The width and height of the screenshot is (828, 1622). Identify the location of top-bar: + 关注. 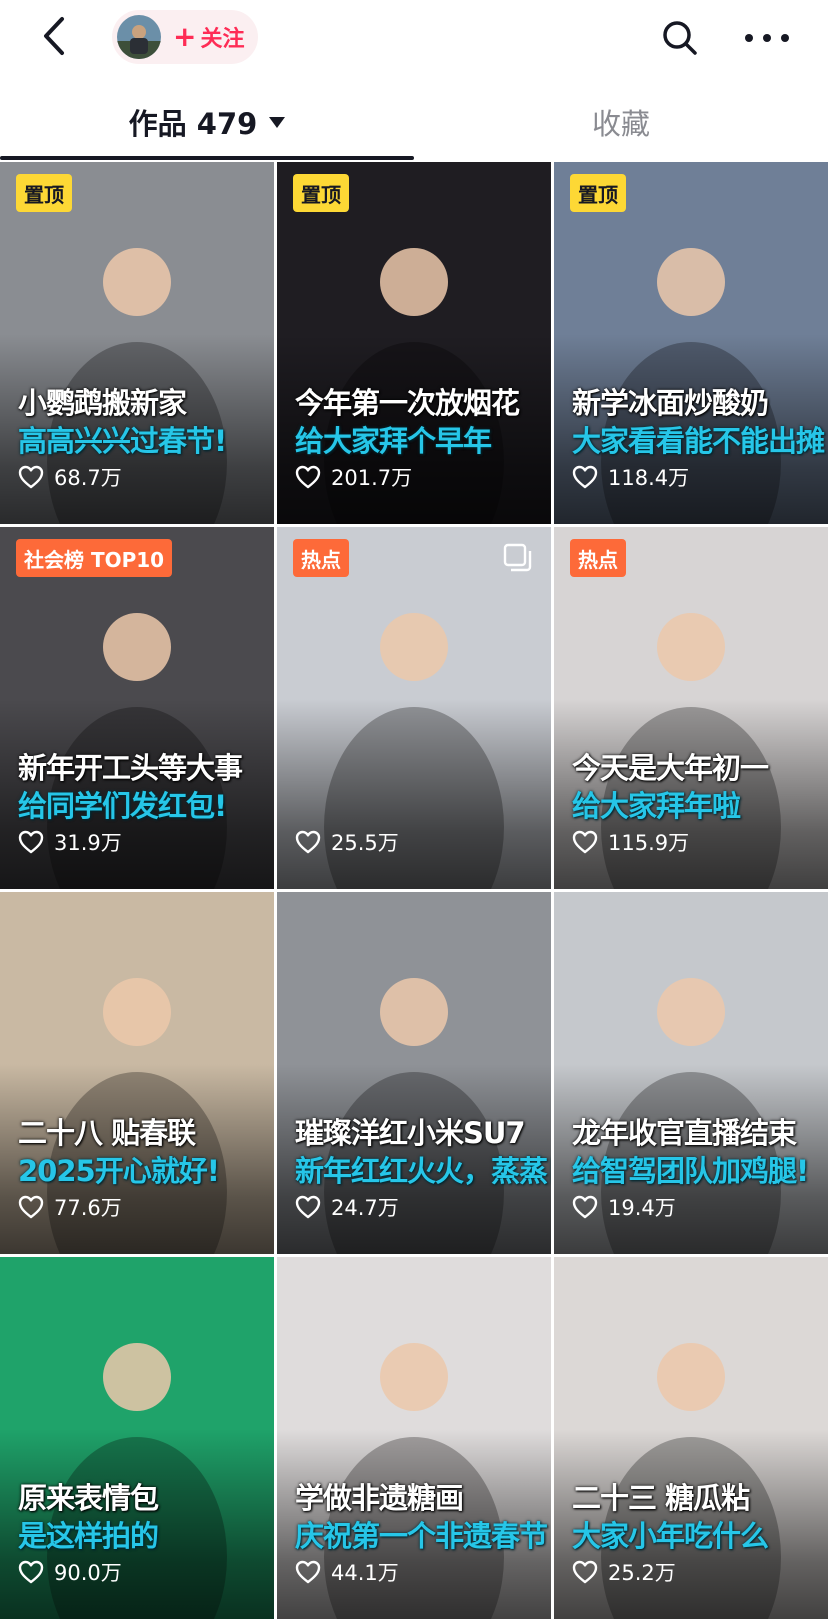
(414, 38).